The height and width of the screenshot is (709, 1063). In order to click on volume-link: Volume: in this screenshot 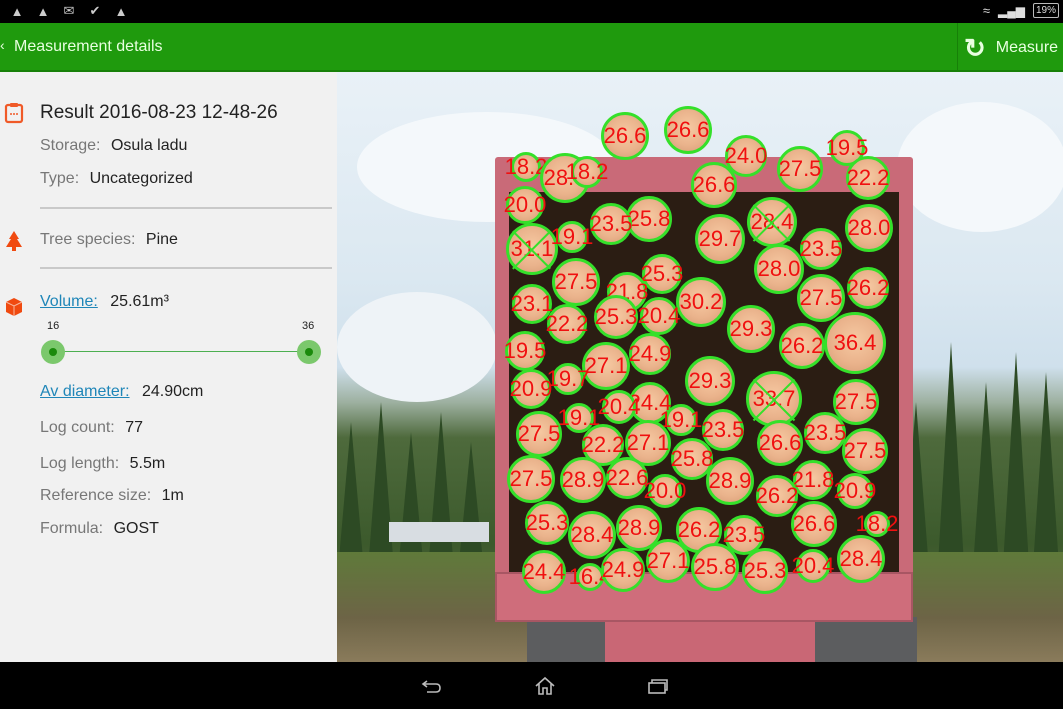, I will do `click(69, 301)`.